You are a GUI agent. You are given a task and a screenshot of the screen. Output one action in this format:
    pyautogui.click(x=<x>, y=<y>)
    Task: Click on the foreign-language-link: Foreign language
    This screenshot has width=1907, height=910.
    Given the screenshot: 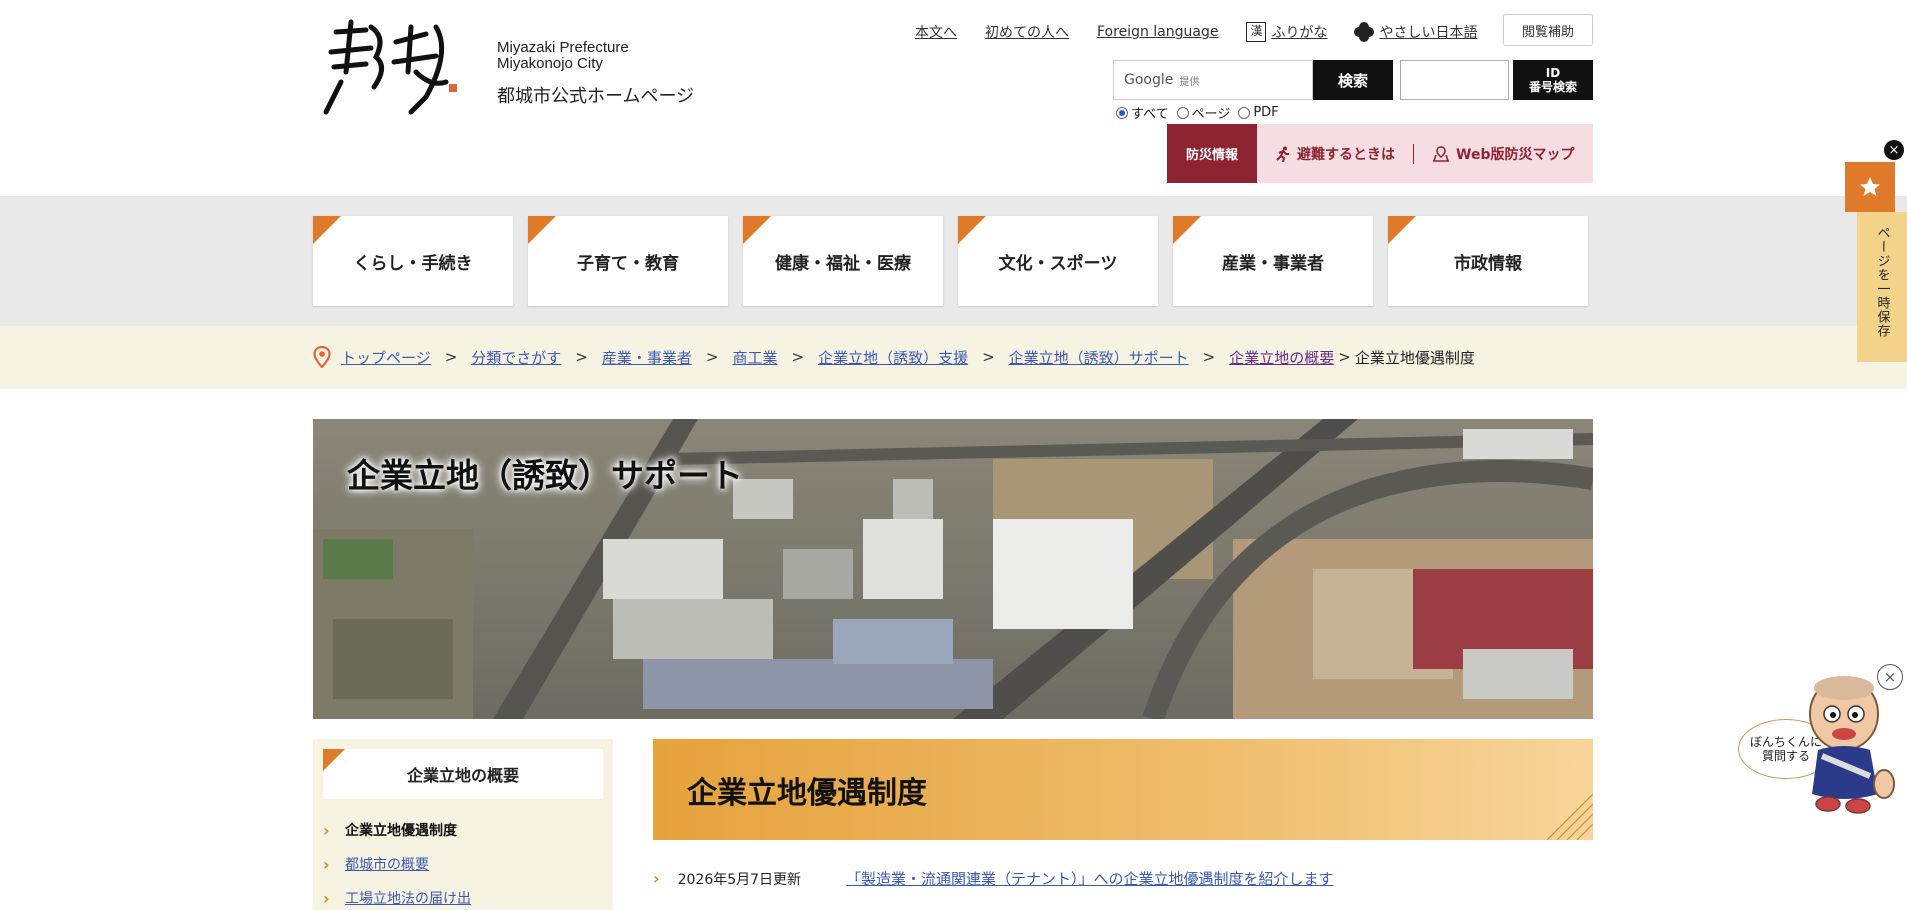 What is the action you would take?
    pyautogui.click(x=1157, y=32)
    